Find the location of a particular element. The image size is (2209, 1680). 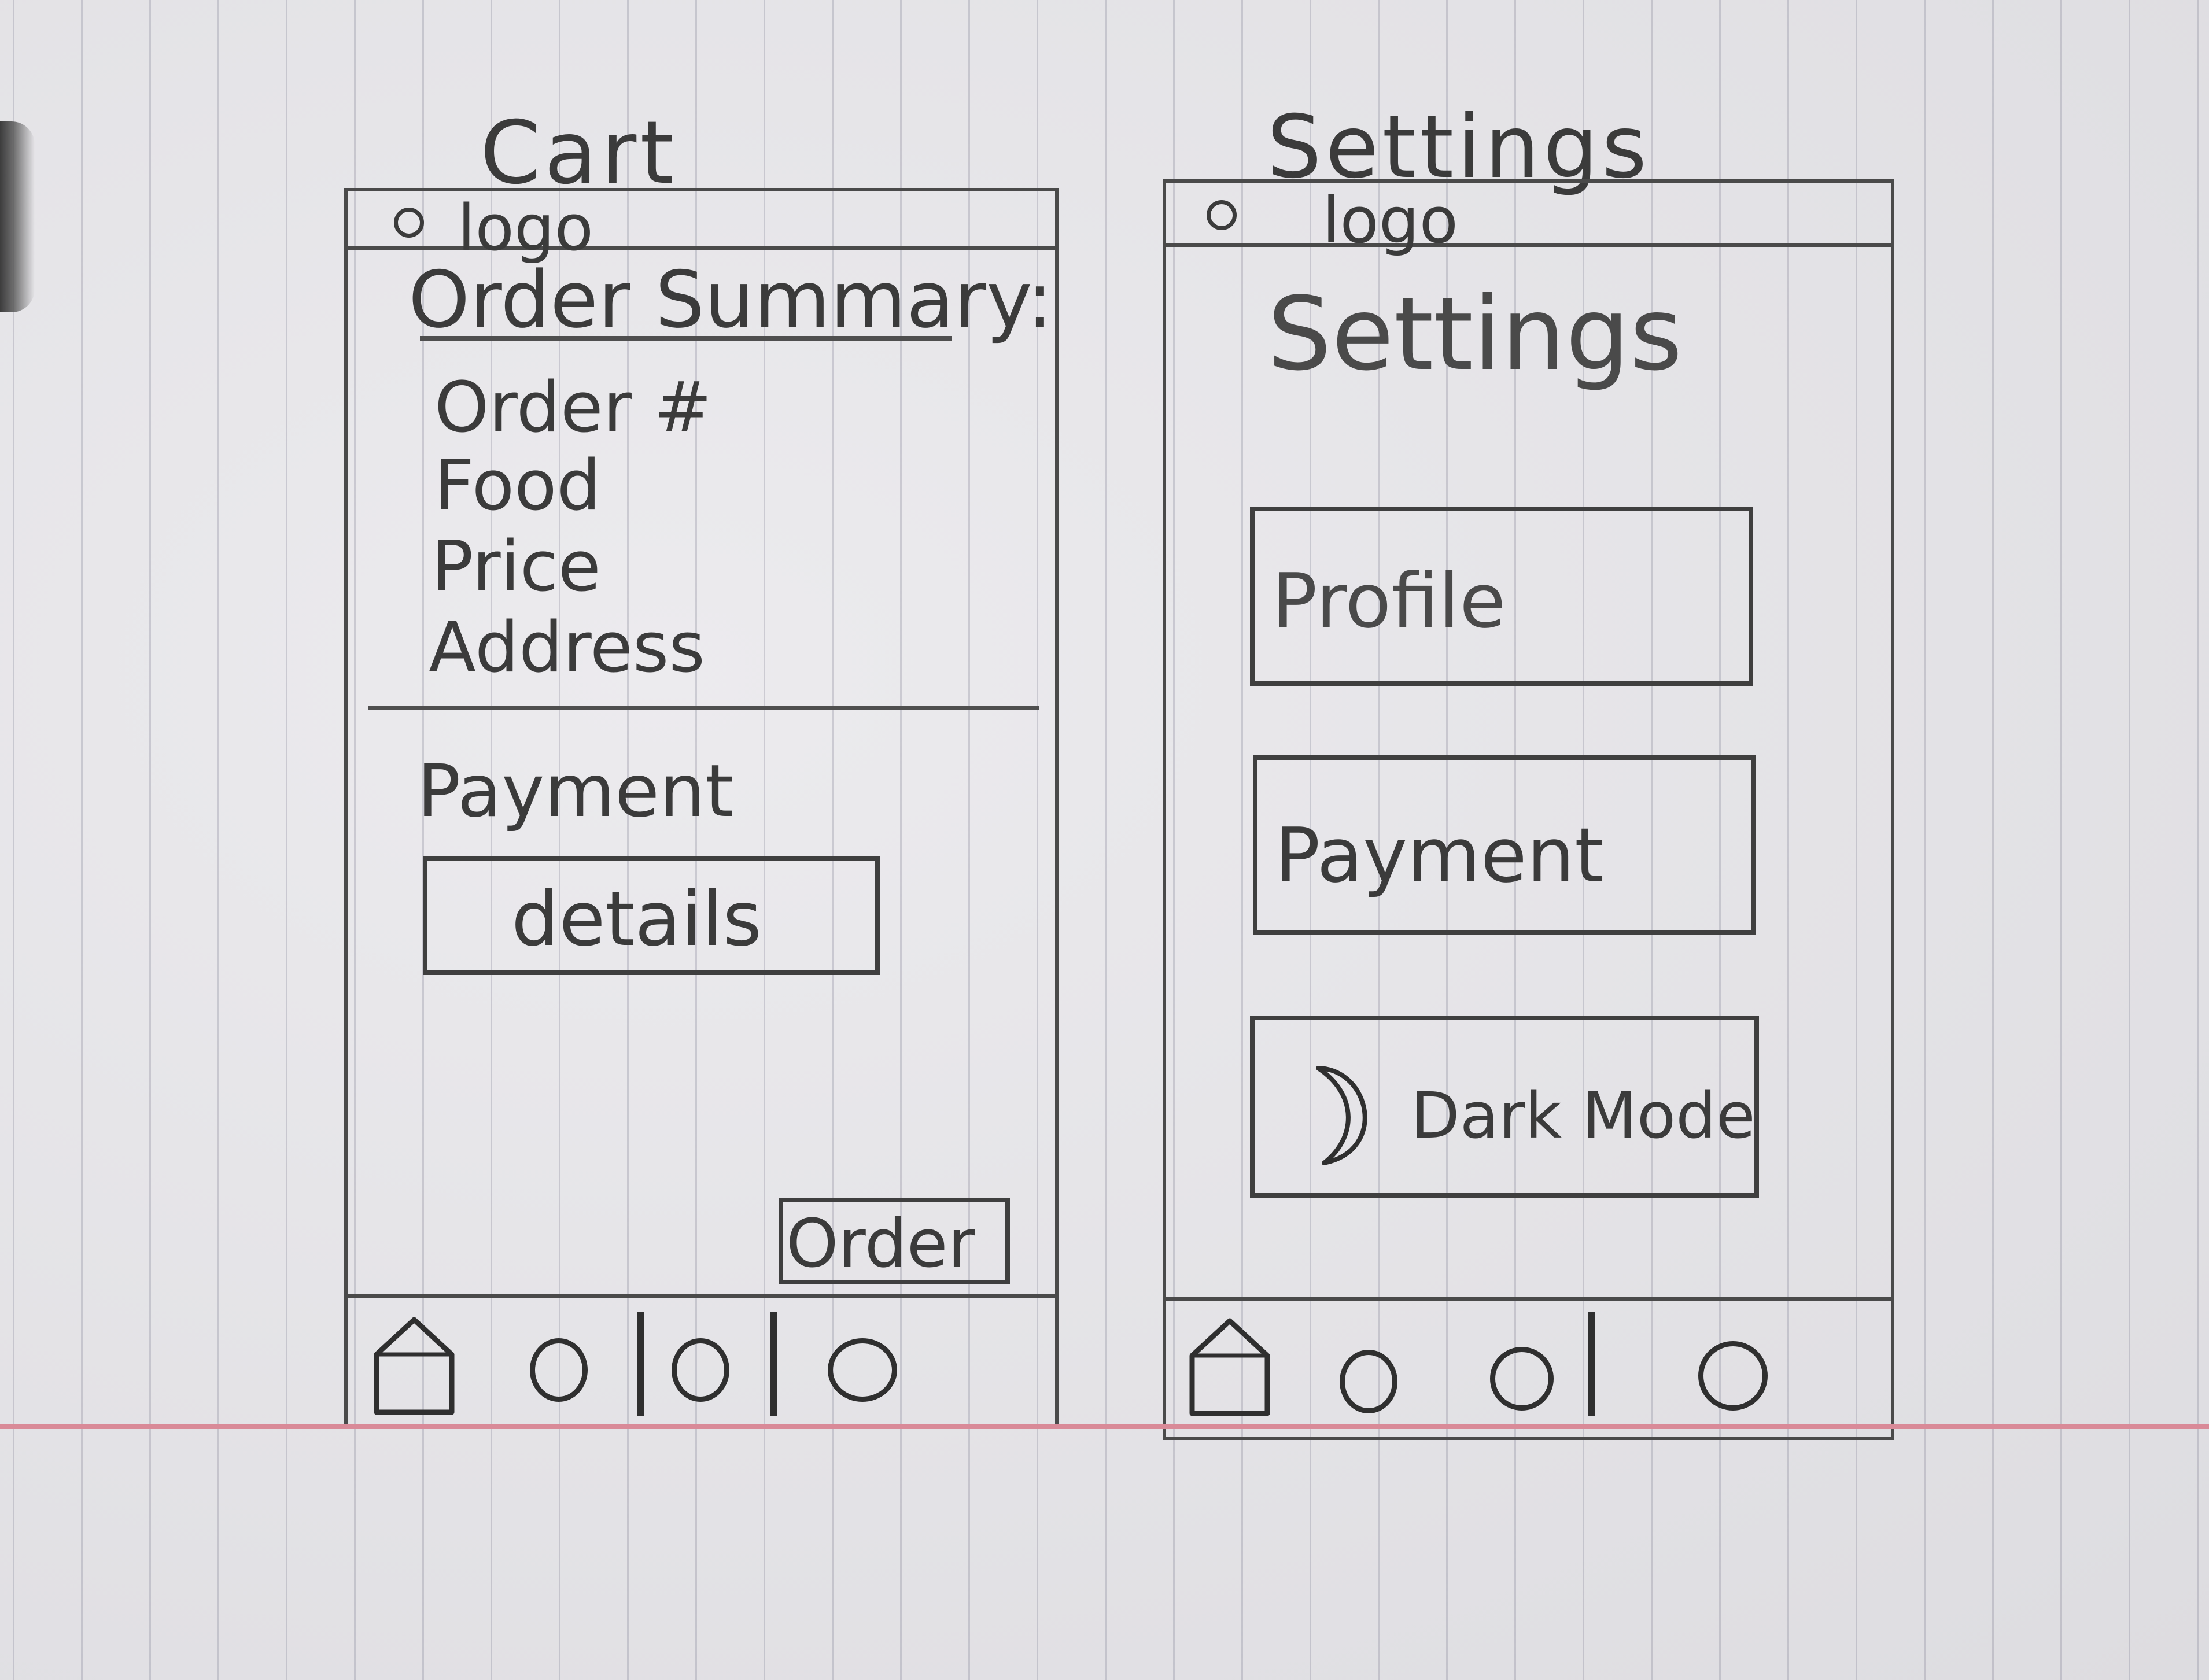

details-button-label: details is located at coordinates (637, 919).